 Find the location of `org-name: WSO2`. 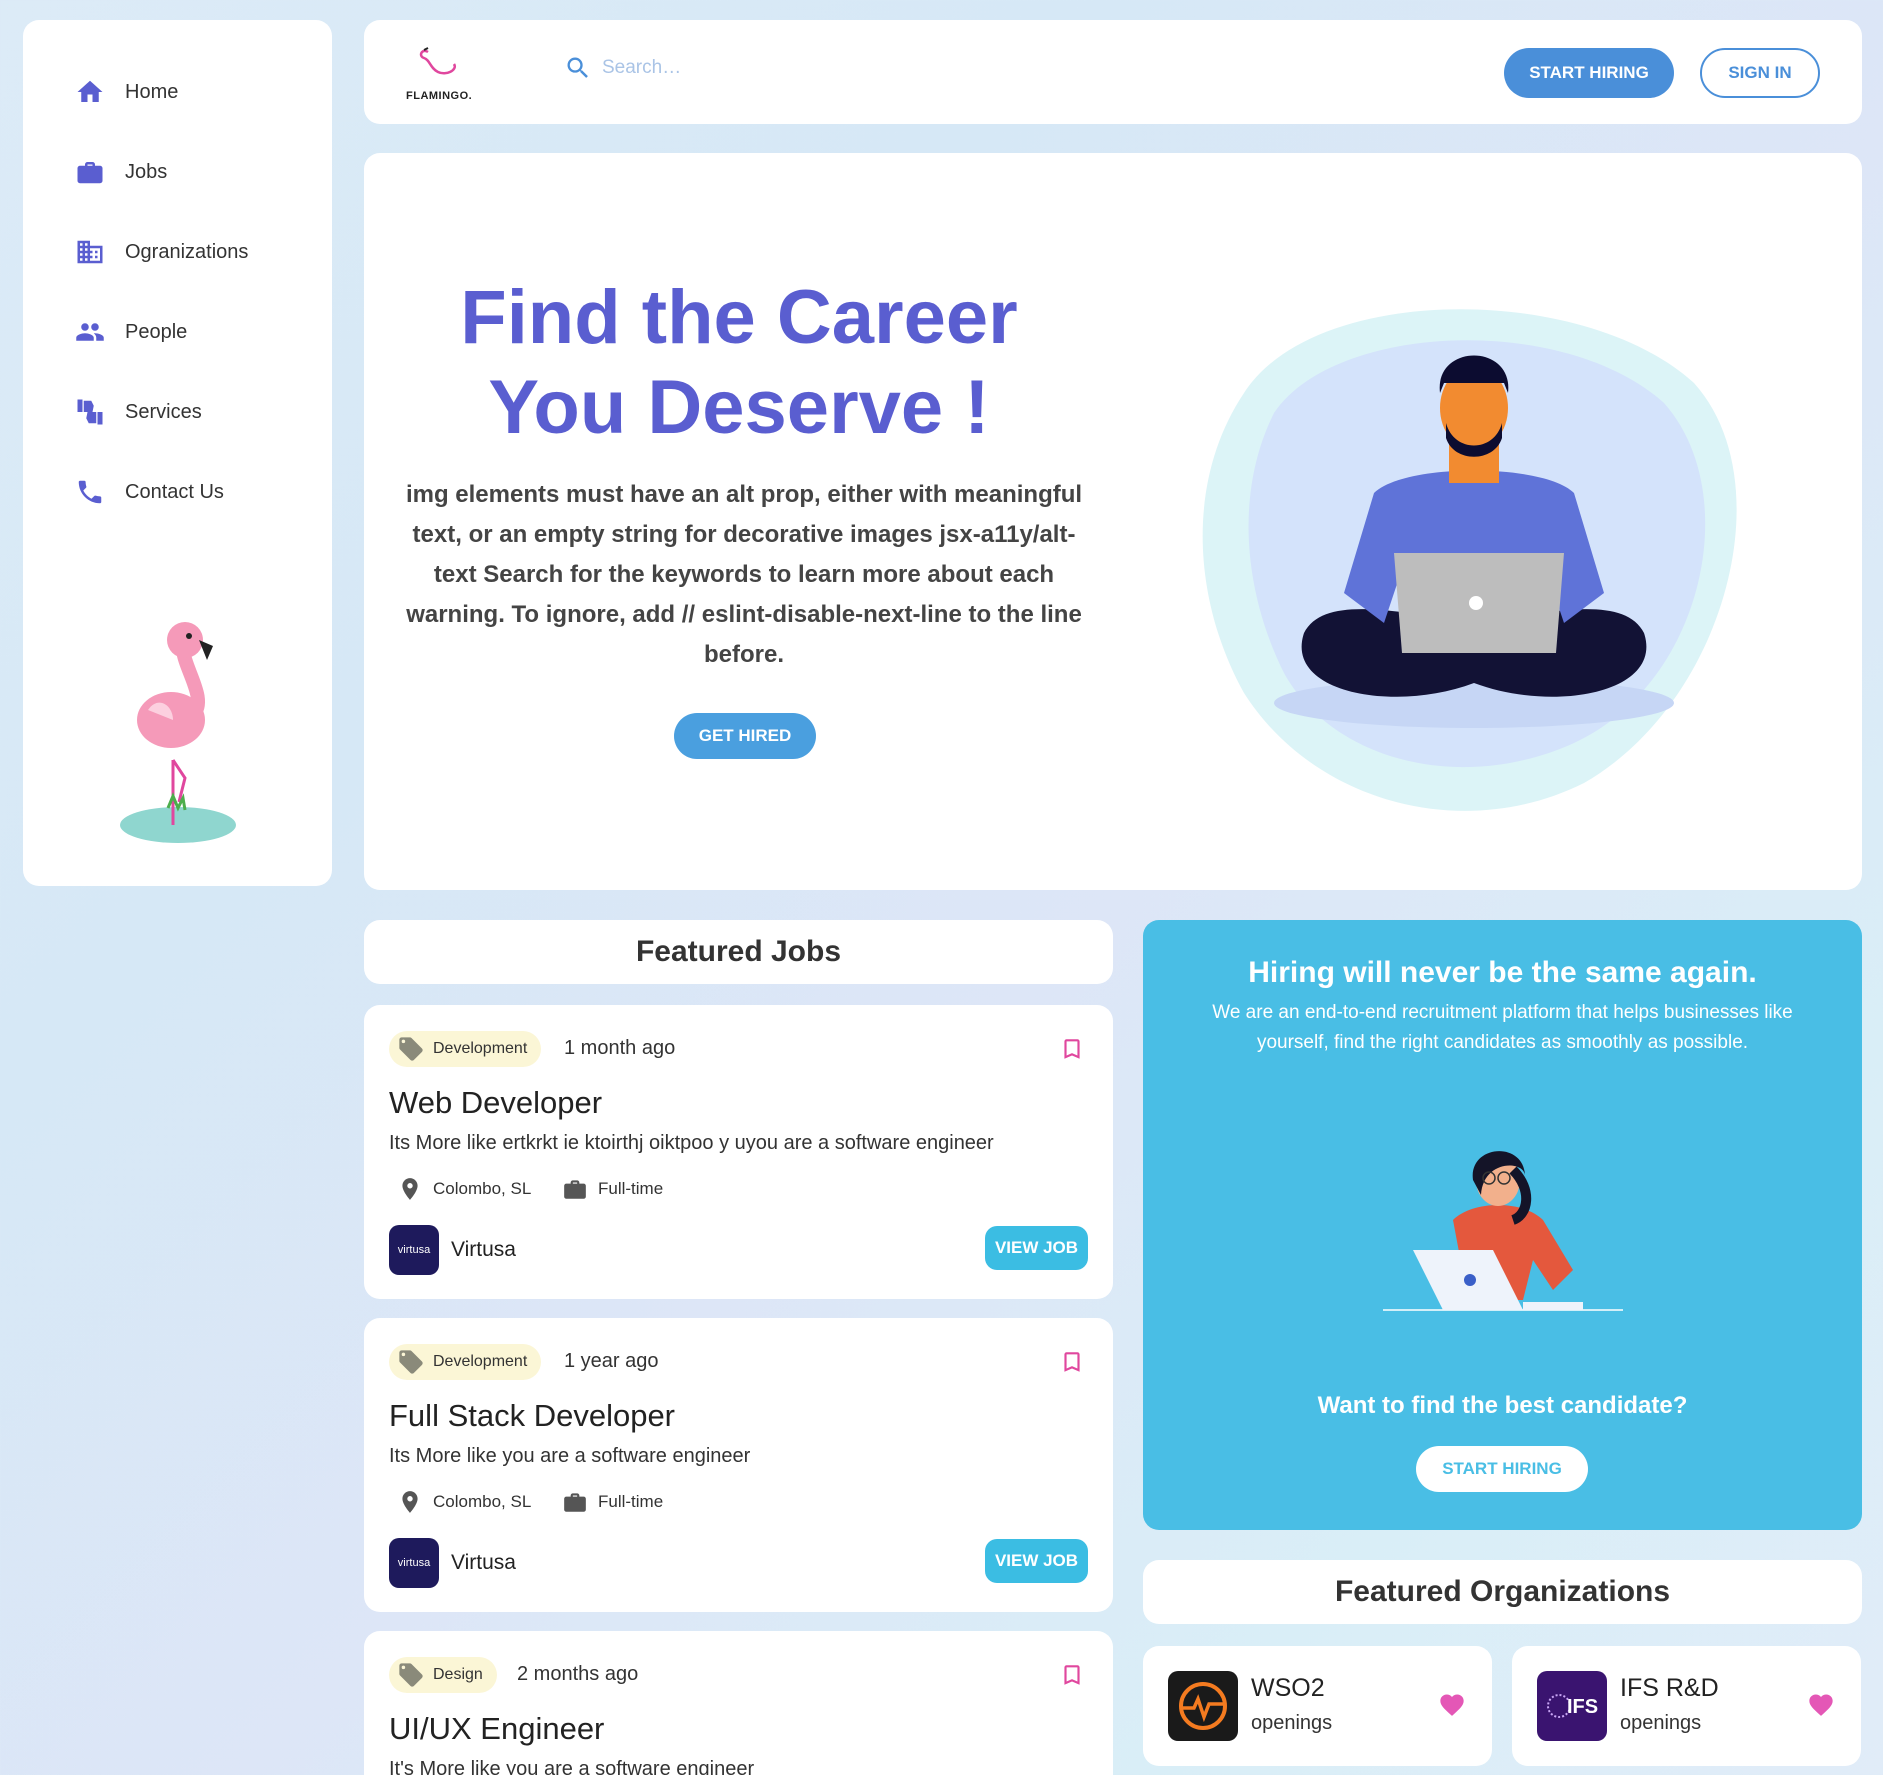

org-name: WSO2 is located at coordinates (1288, 1688).